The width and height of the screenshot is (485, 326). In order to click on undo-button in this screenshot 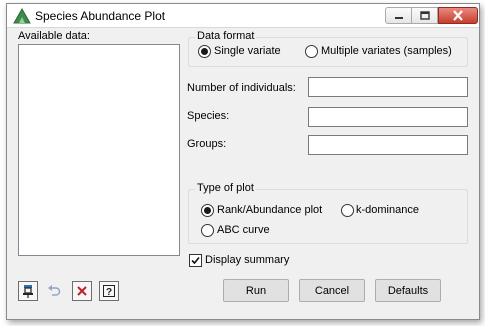, I will do `click(54, 291)`.